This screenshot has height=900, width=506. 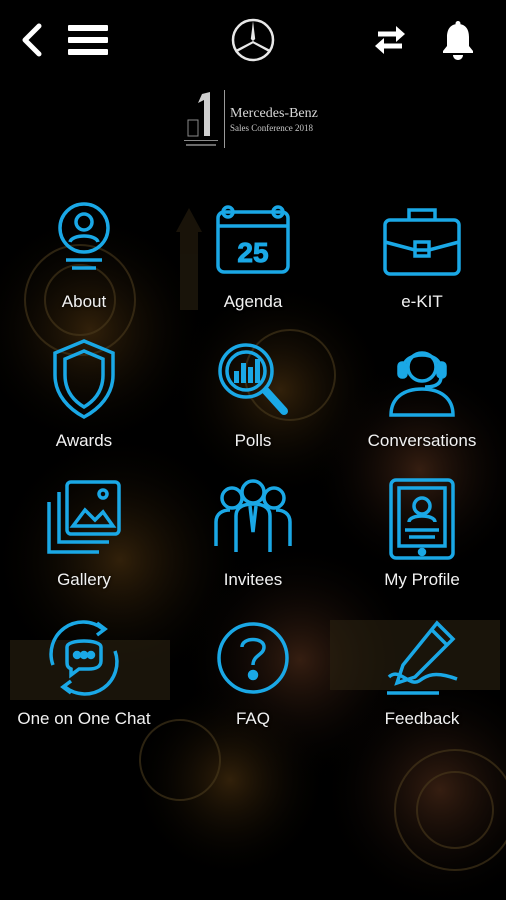 I want to click on calendar-day: 25, so click(x=252, y=252).